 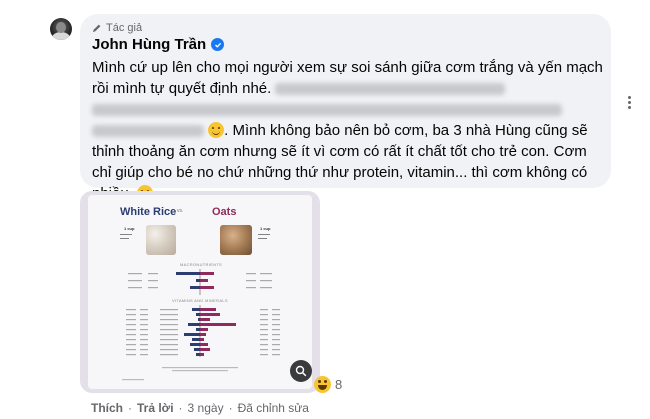 What do you see at coordinates (339, 384) in the screenshot?
I see `reaction-count: 8` at bounding box center [339, 384].